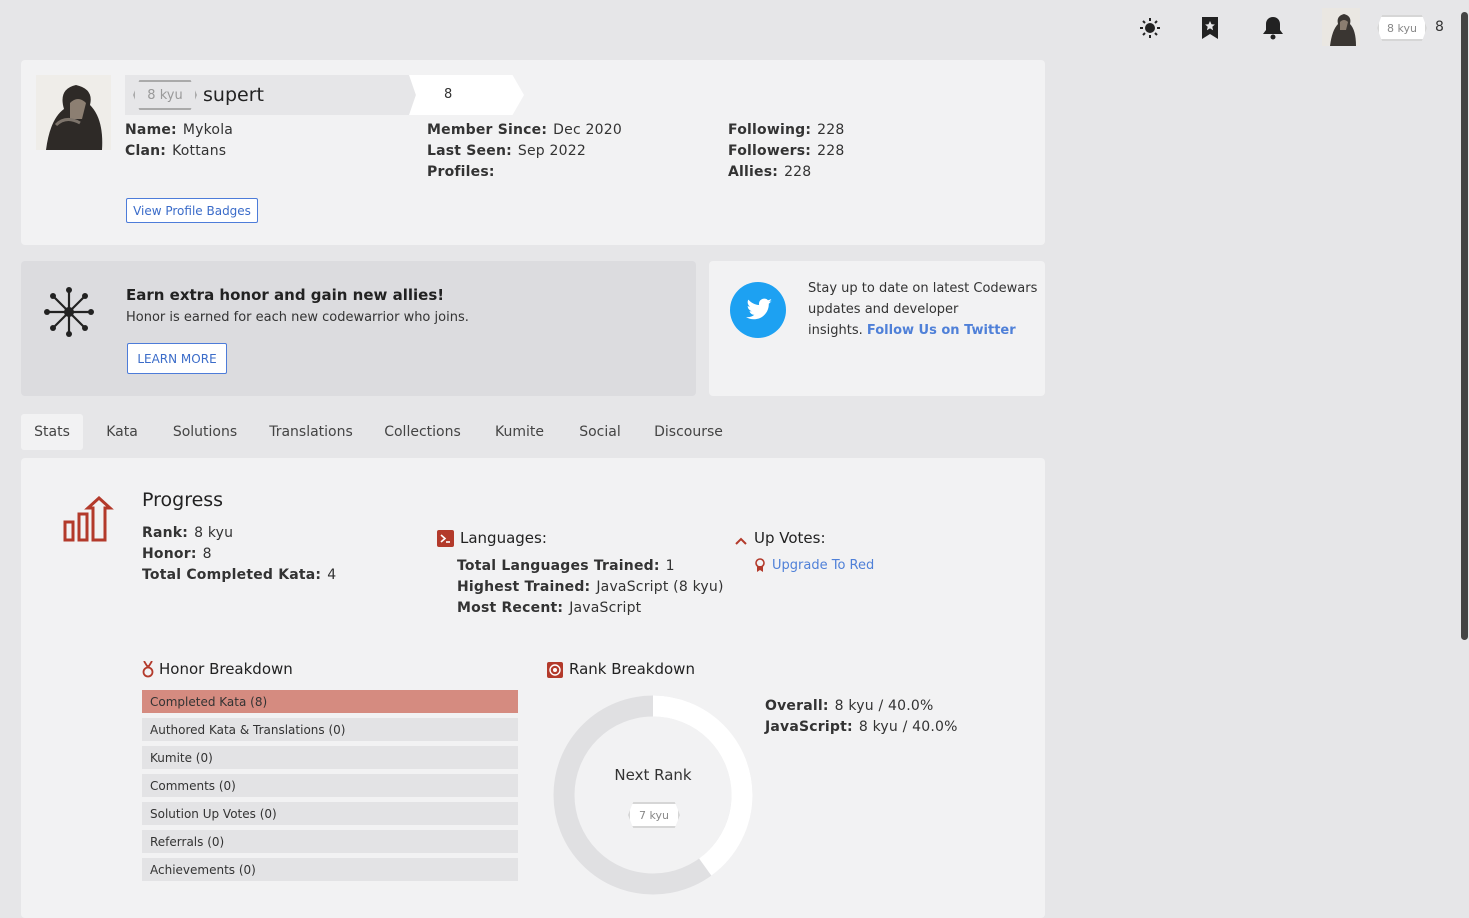 This screenshot has width=1469, height=918. I want to click on last-seen-label: Last Seen:, so click(469, 151).